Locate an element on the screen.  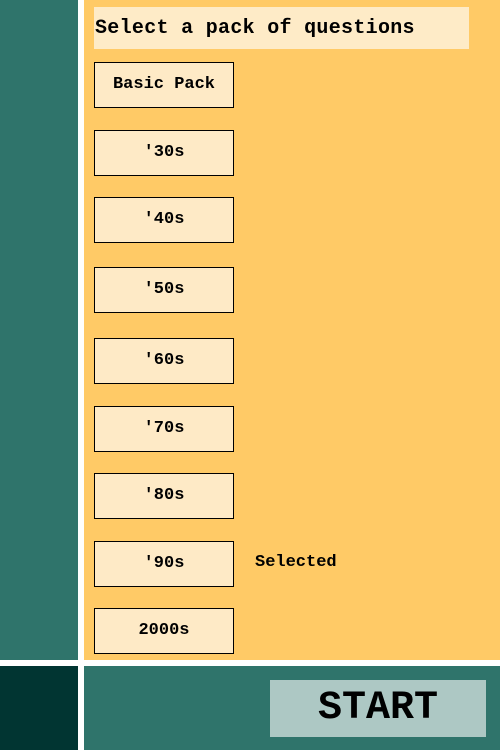
bottom-left-block is located at coordinates (39, 708).